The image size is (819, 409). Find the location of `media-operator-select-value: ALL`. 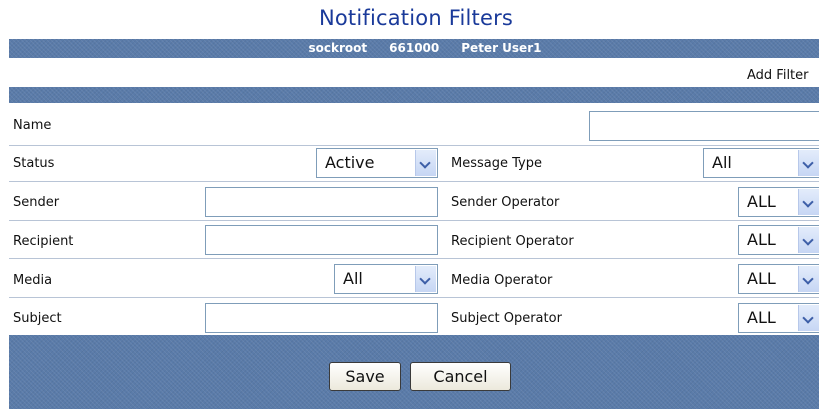

media-operator-select-value: ALL is located at coordinates (761, 278).